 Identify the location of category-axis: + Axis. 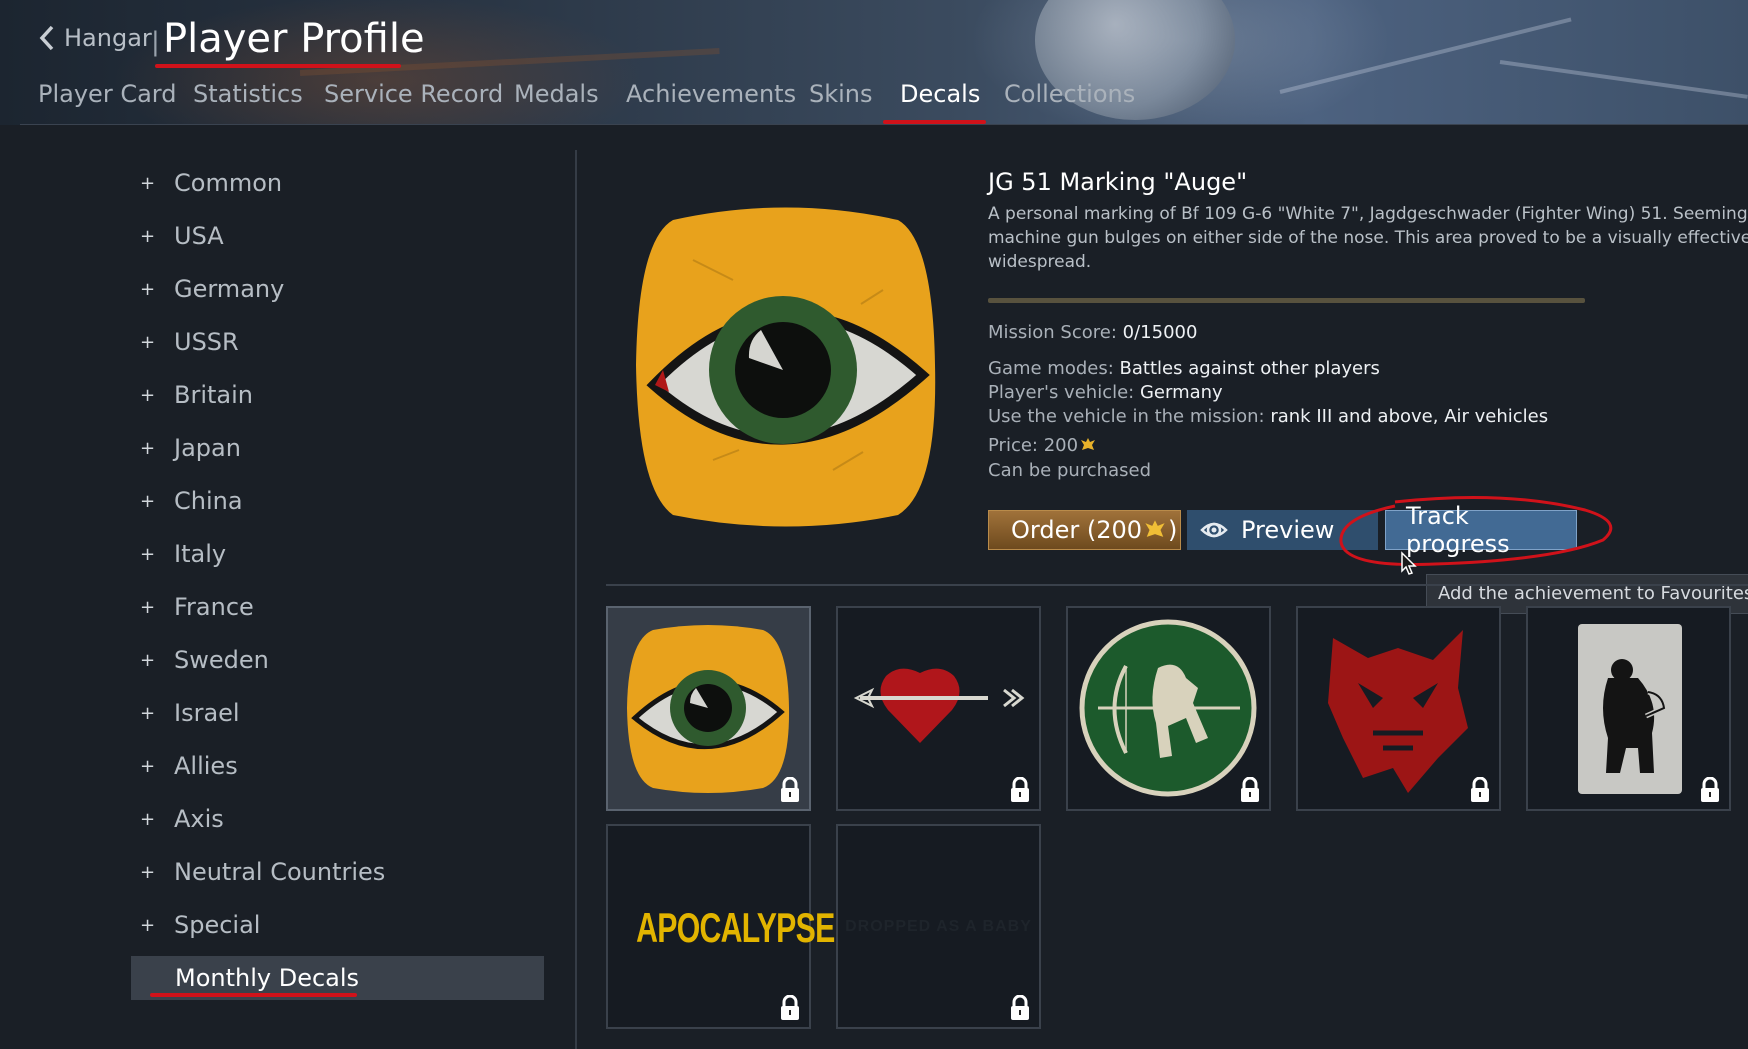
(182, 819).